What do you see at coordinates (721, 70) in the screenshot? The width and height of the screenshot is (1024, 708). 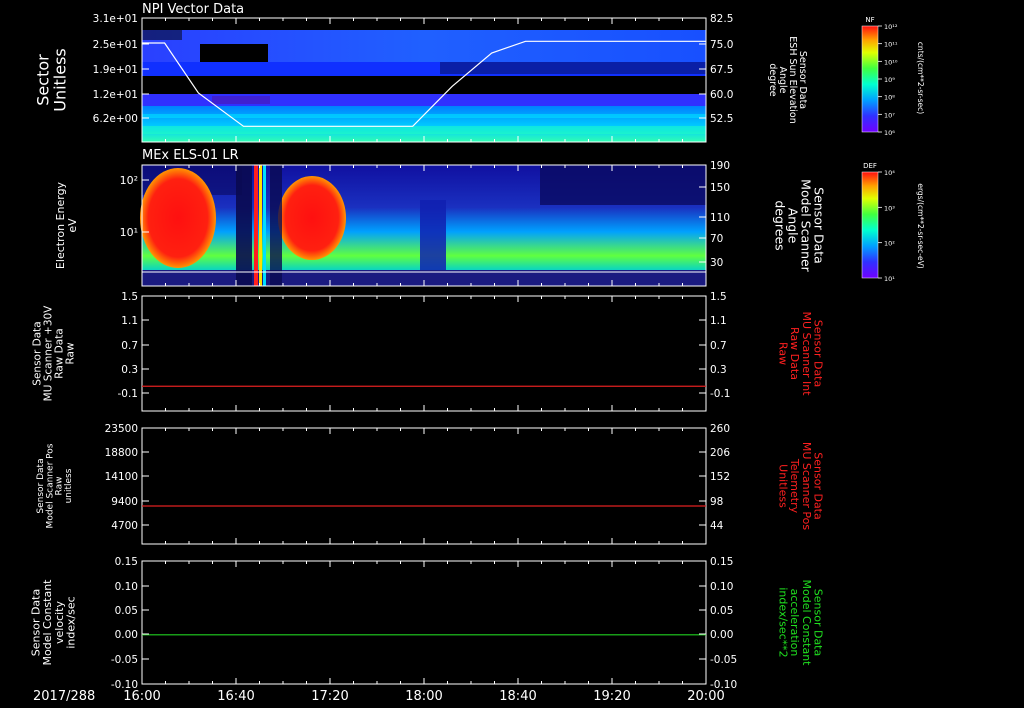 I see `right-y-tick-label: 67.5` at bounding box center [721, 70].